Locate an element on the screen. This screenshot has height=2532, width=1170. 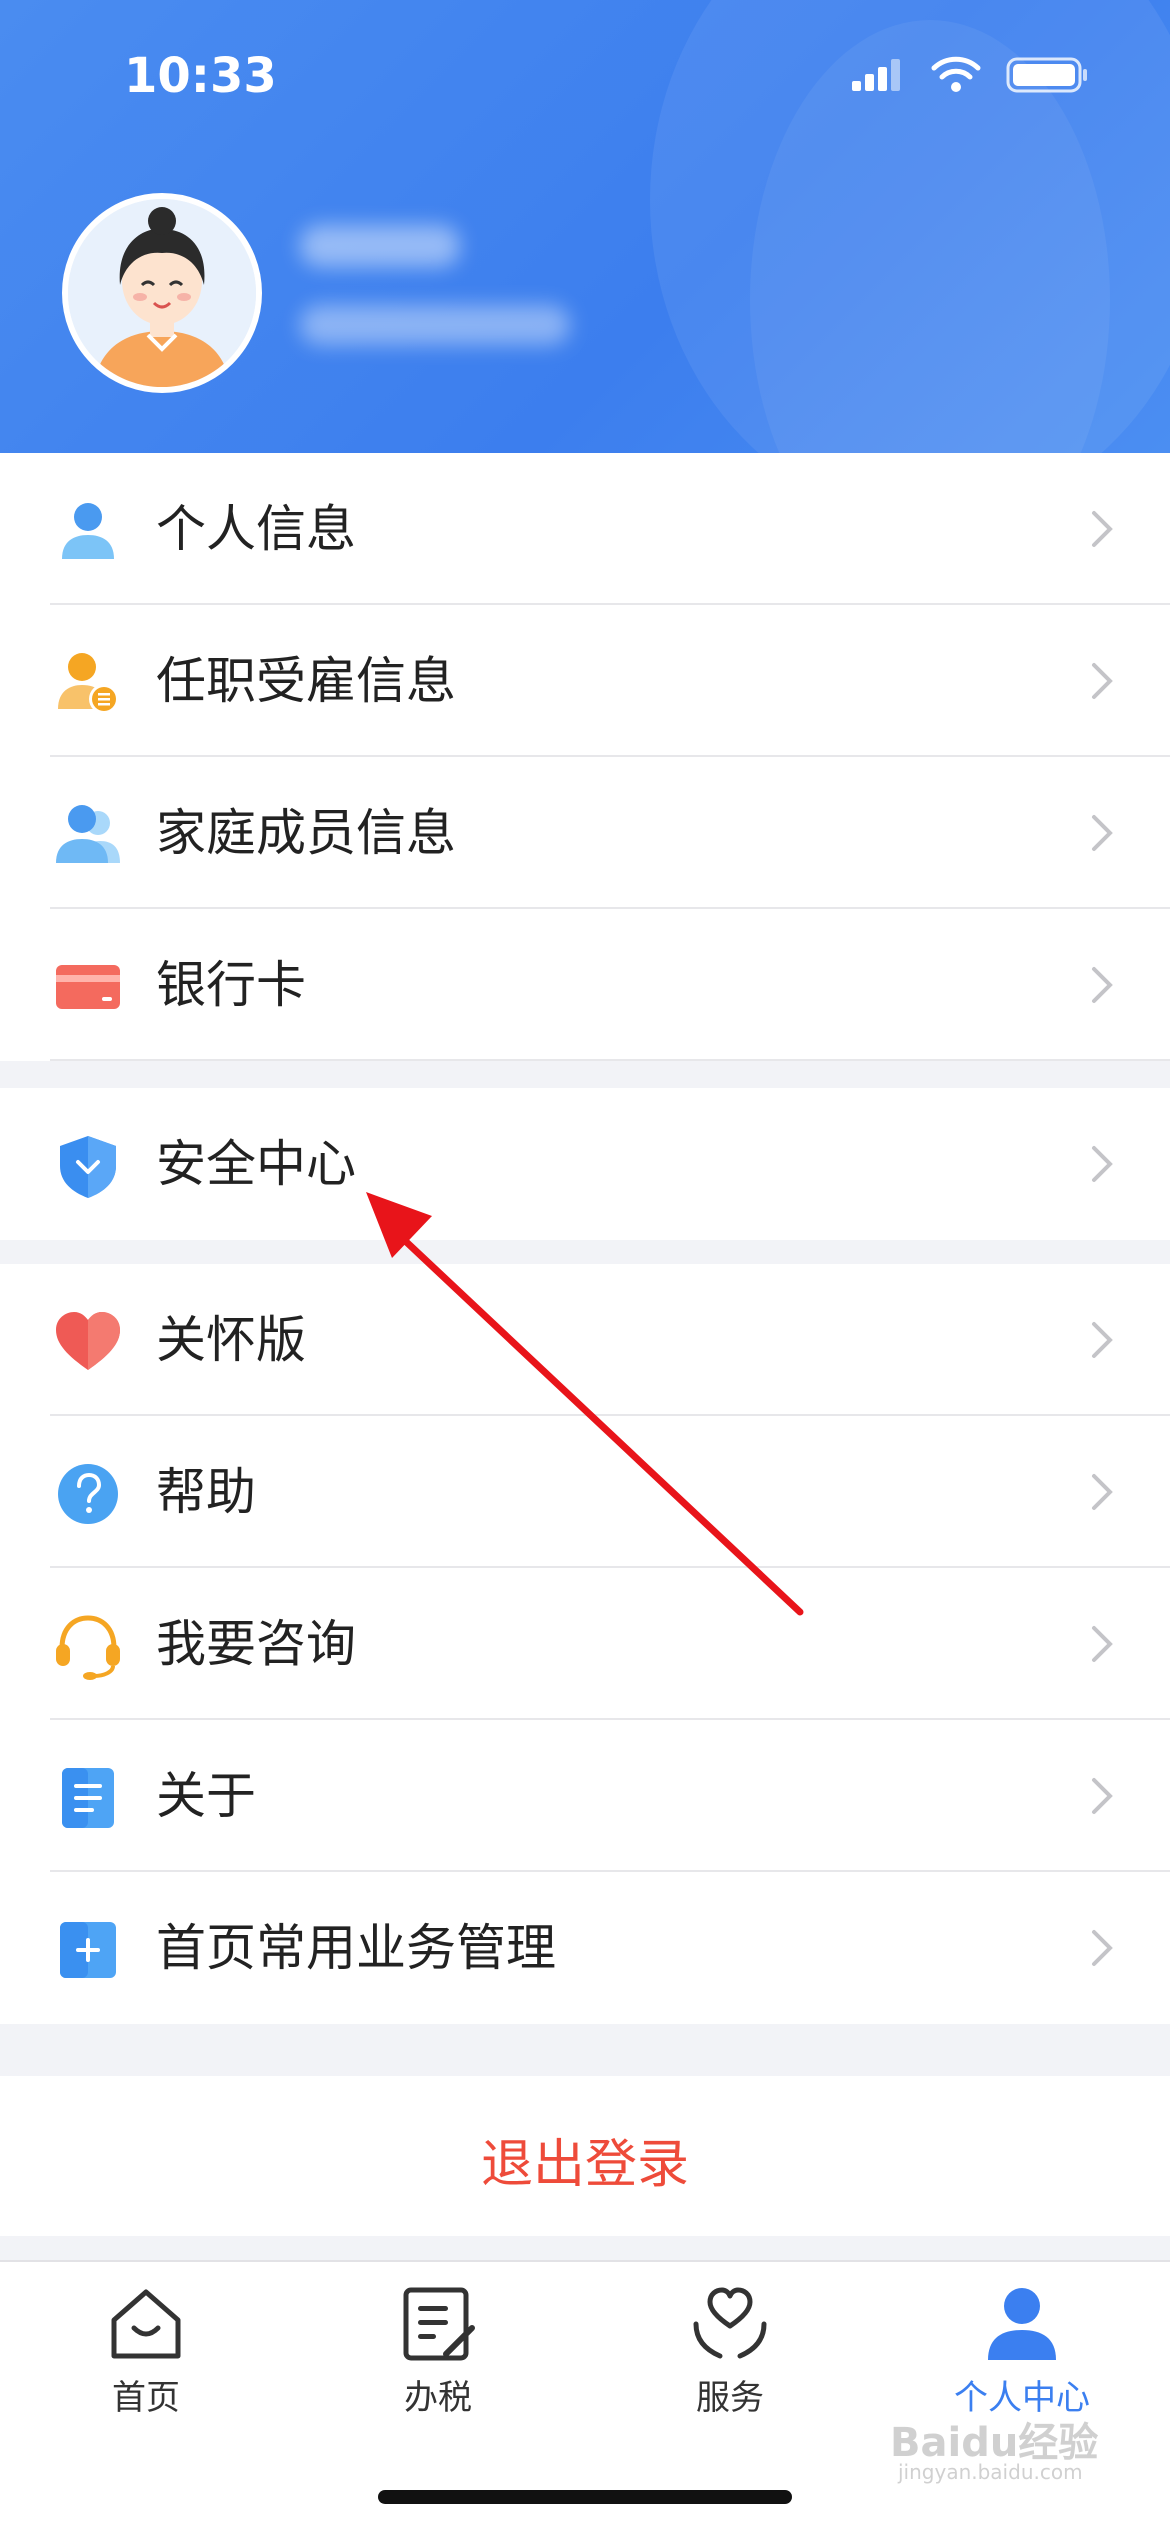
shield-icon is located at coordinates (88, 1167).